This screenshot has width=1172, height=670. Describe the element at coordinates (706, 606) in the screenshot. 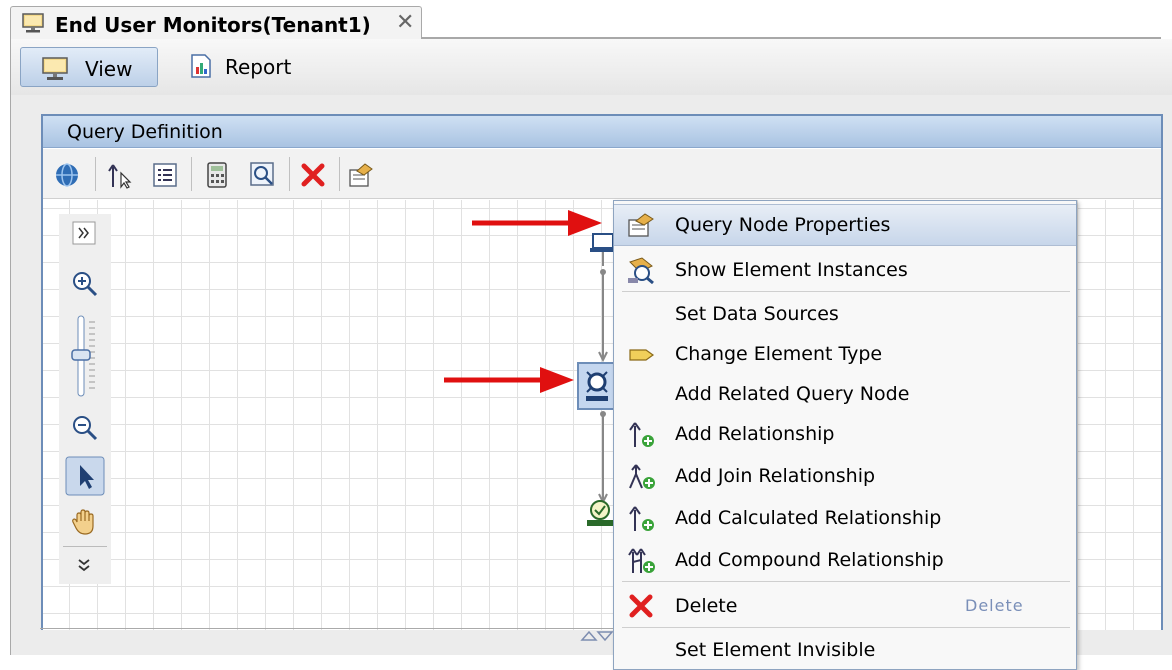

I see `menu-item-label: Delete` at that location.